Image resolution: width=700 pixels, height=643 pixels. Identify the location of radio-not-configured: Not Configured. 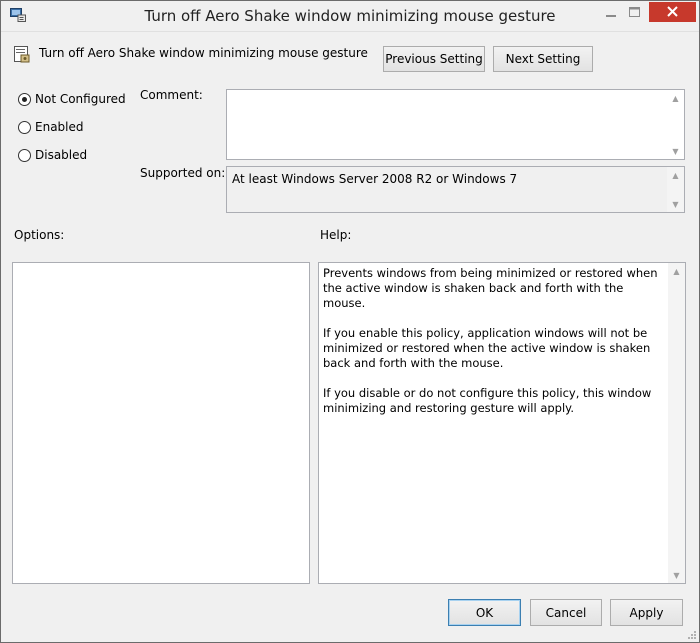
(72, 99).